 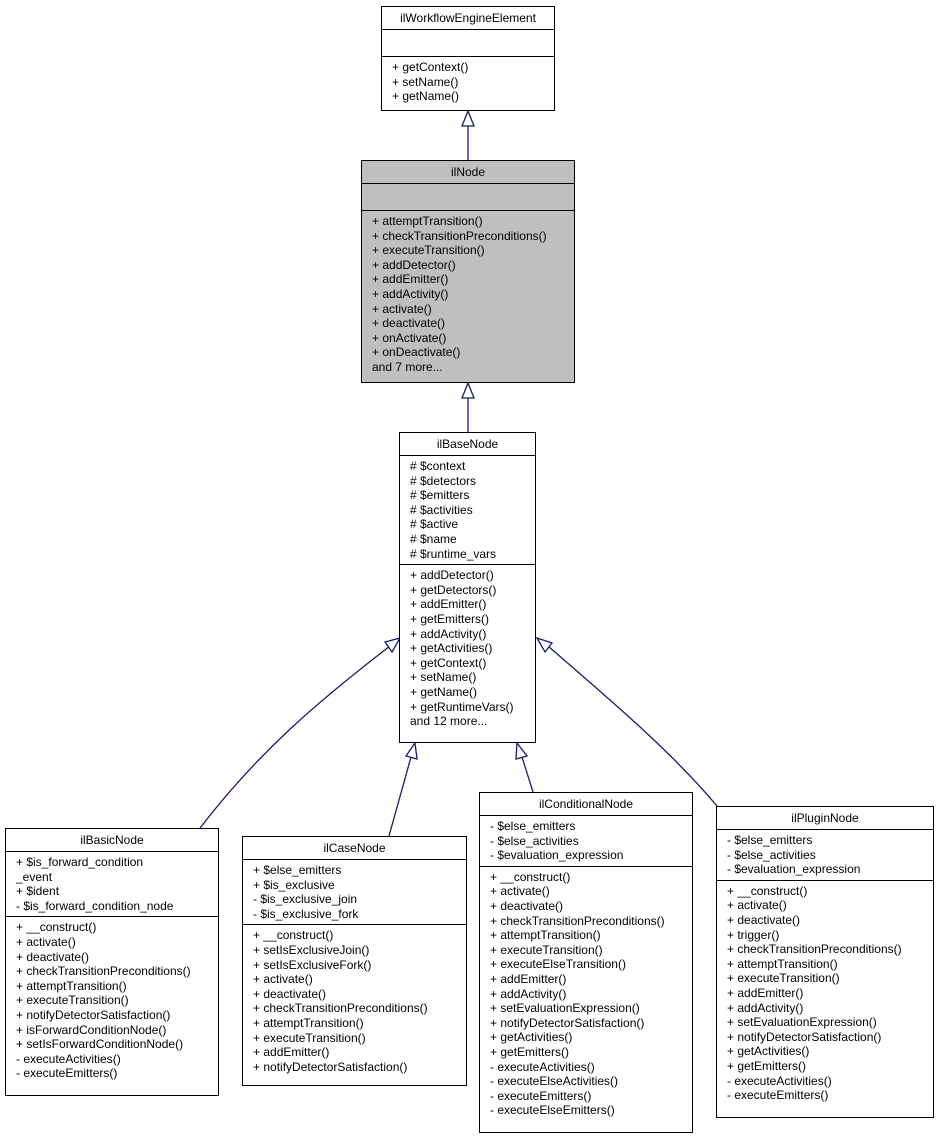 What do you see at coordinates (300, 732) in the screenshot?
I see `edge-basic-node-to-base-node` at bounding box center [300, 732].